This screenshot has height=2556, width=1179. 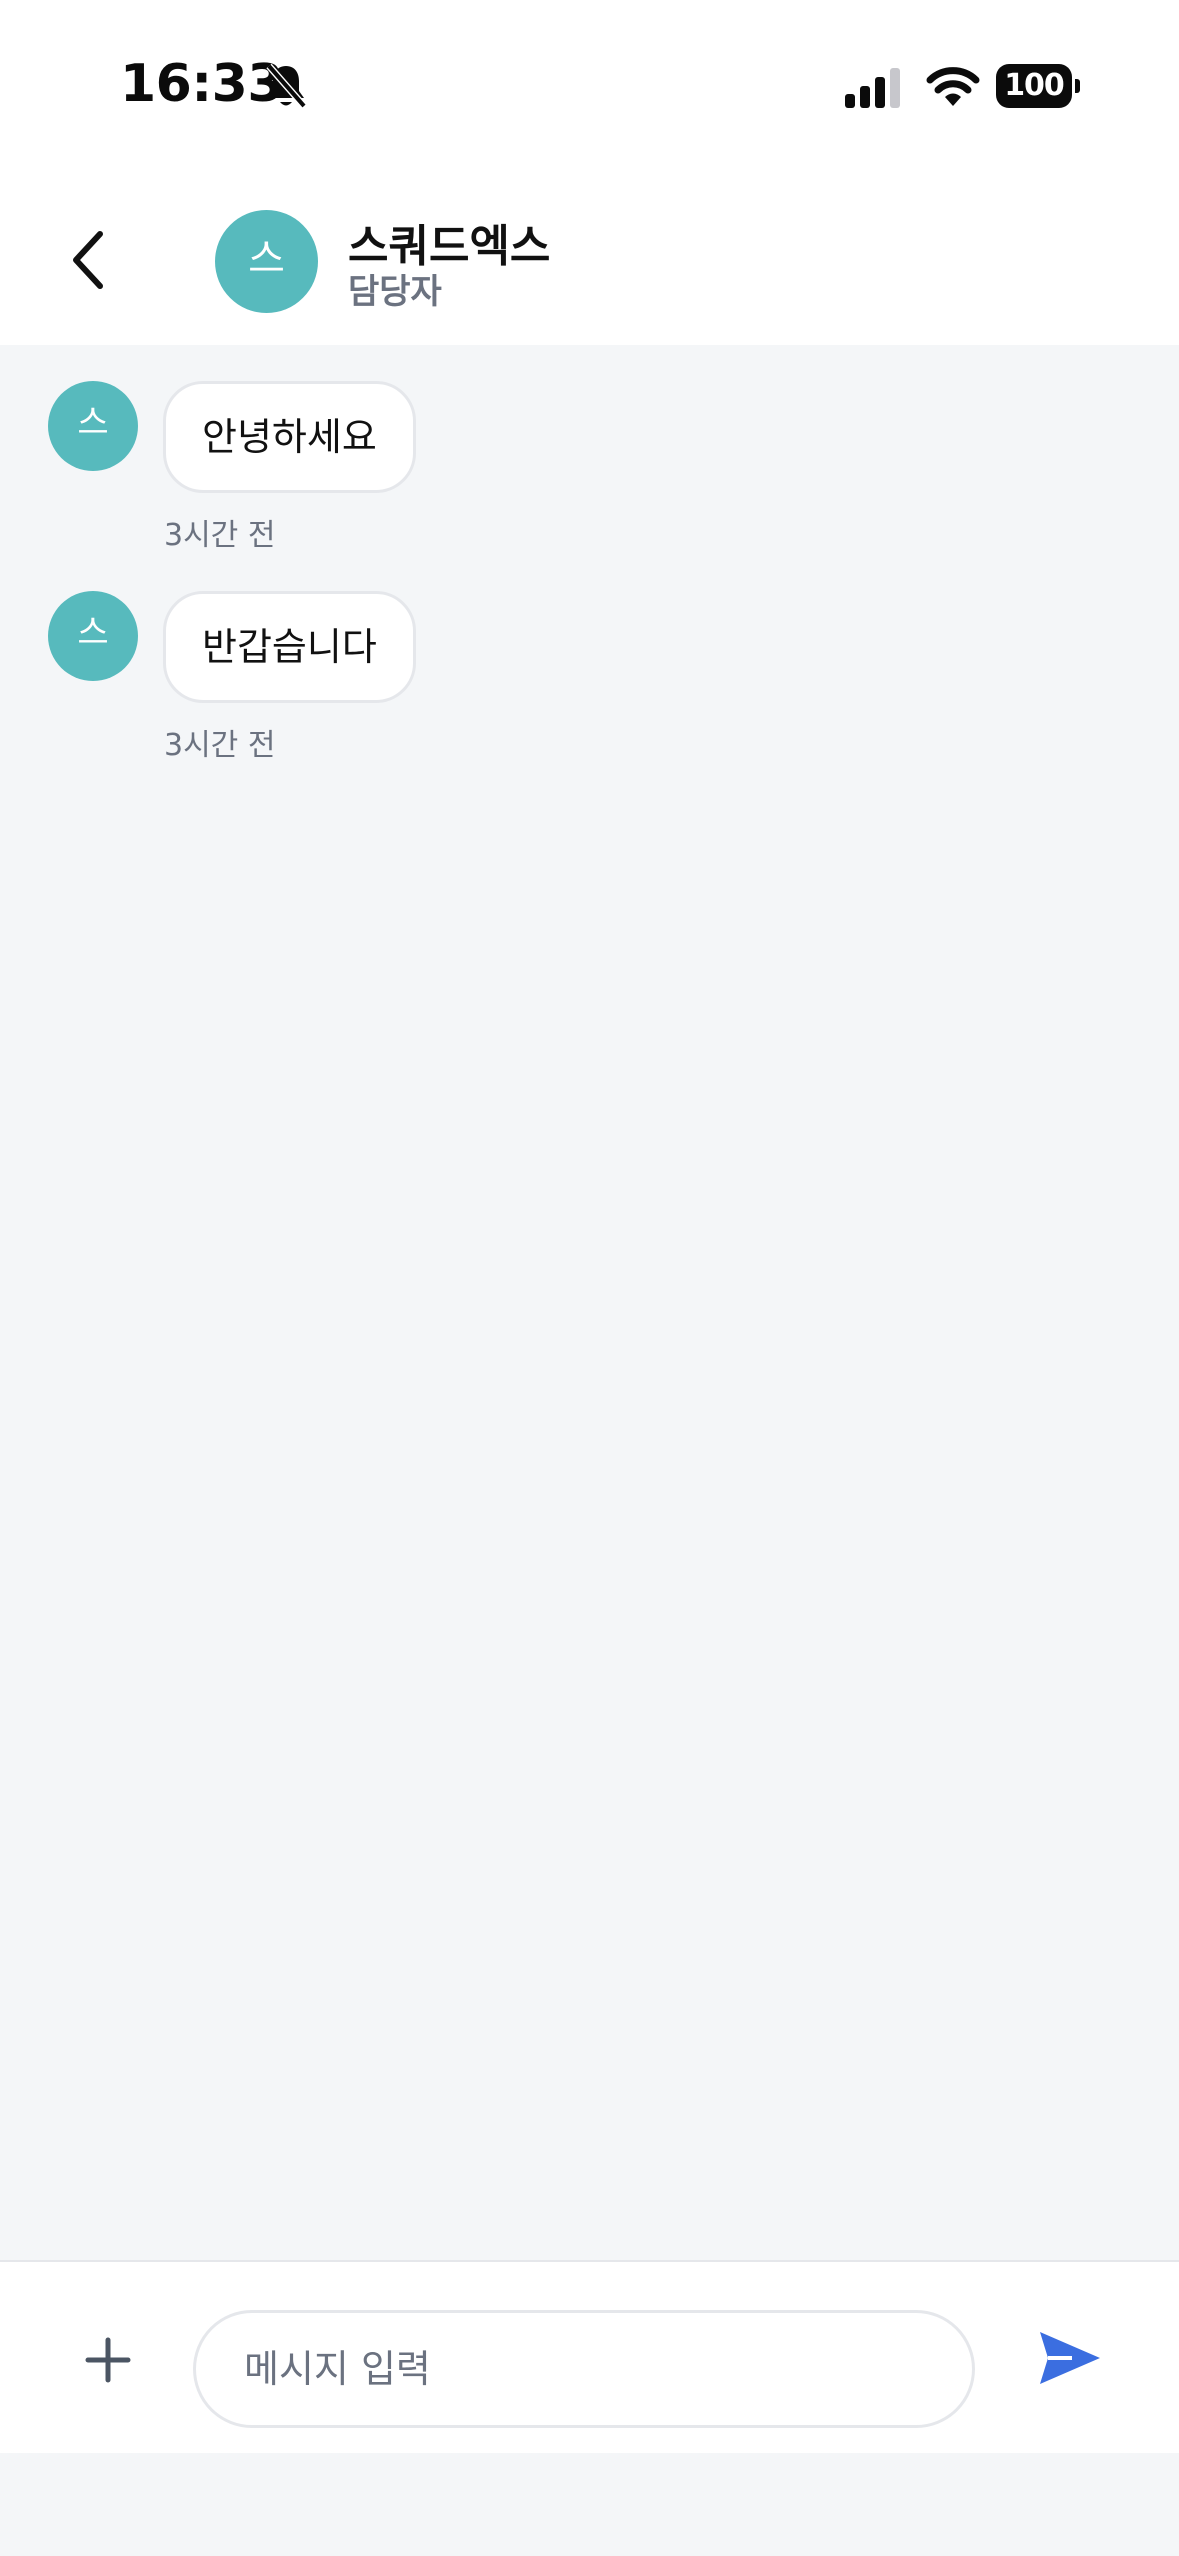 I want to click on battery-level: 100, so click(x=1034, y=86).